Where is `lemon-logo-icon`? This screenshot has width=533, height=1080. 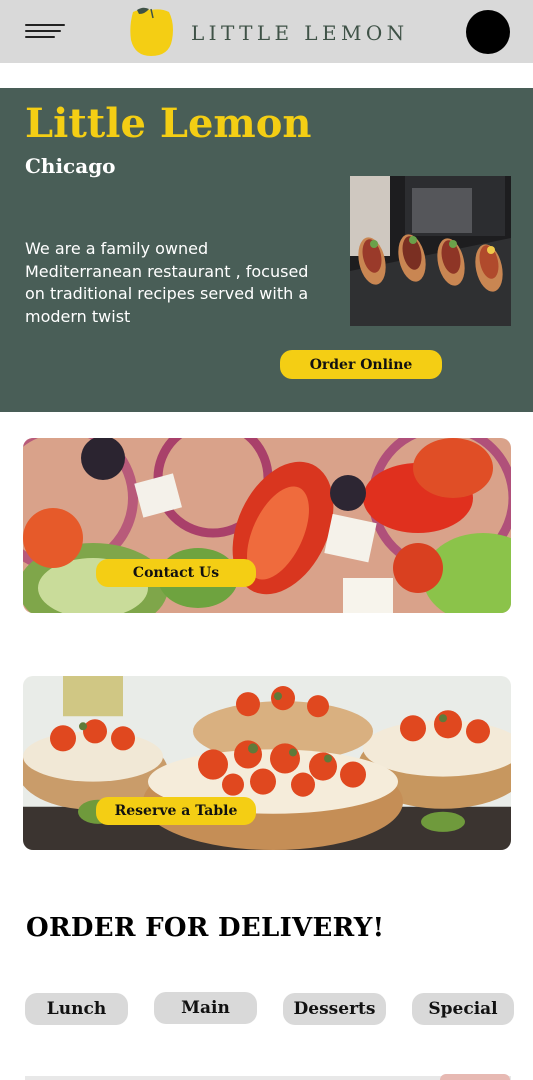 lemon-logo-icon is located at coordinates (150, 31).